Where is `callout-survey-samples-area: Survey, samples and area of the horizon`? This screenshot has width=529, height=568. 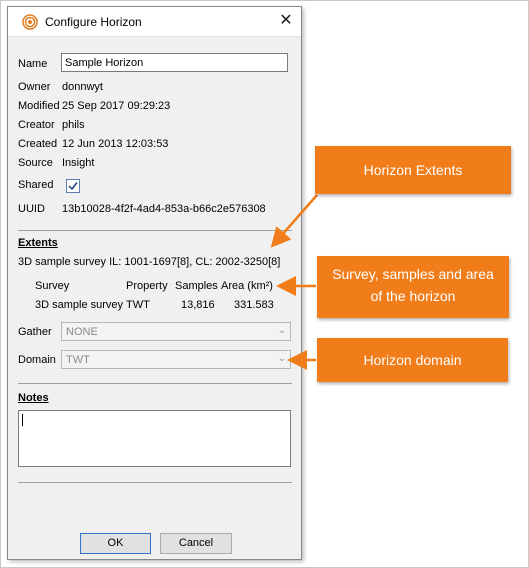
callout-survey-samples-area: Survey, samples and area of the horizon is located at coordinates (413, 287).